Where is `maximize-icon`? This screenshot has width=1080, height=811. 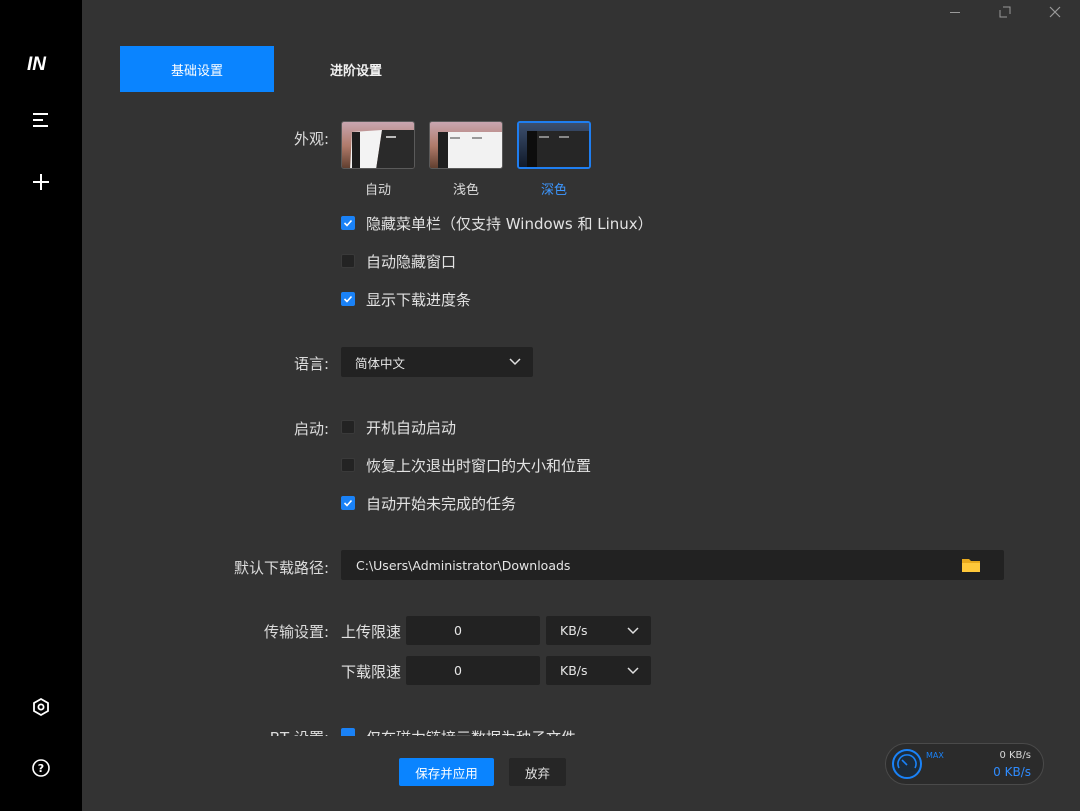
maximize-icon is located at coordinates (1005, 12).